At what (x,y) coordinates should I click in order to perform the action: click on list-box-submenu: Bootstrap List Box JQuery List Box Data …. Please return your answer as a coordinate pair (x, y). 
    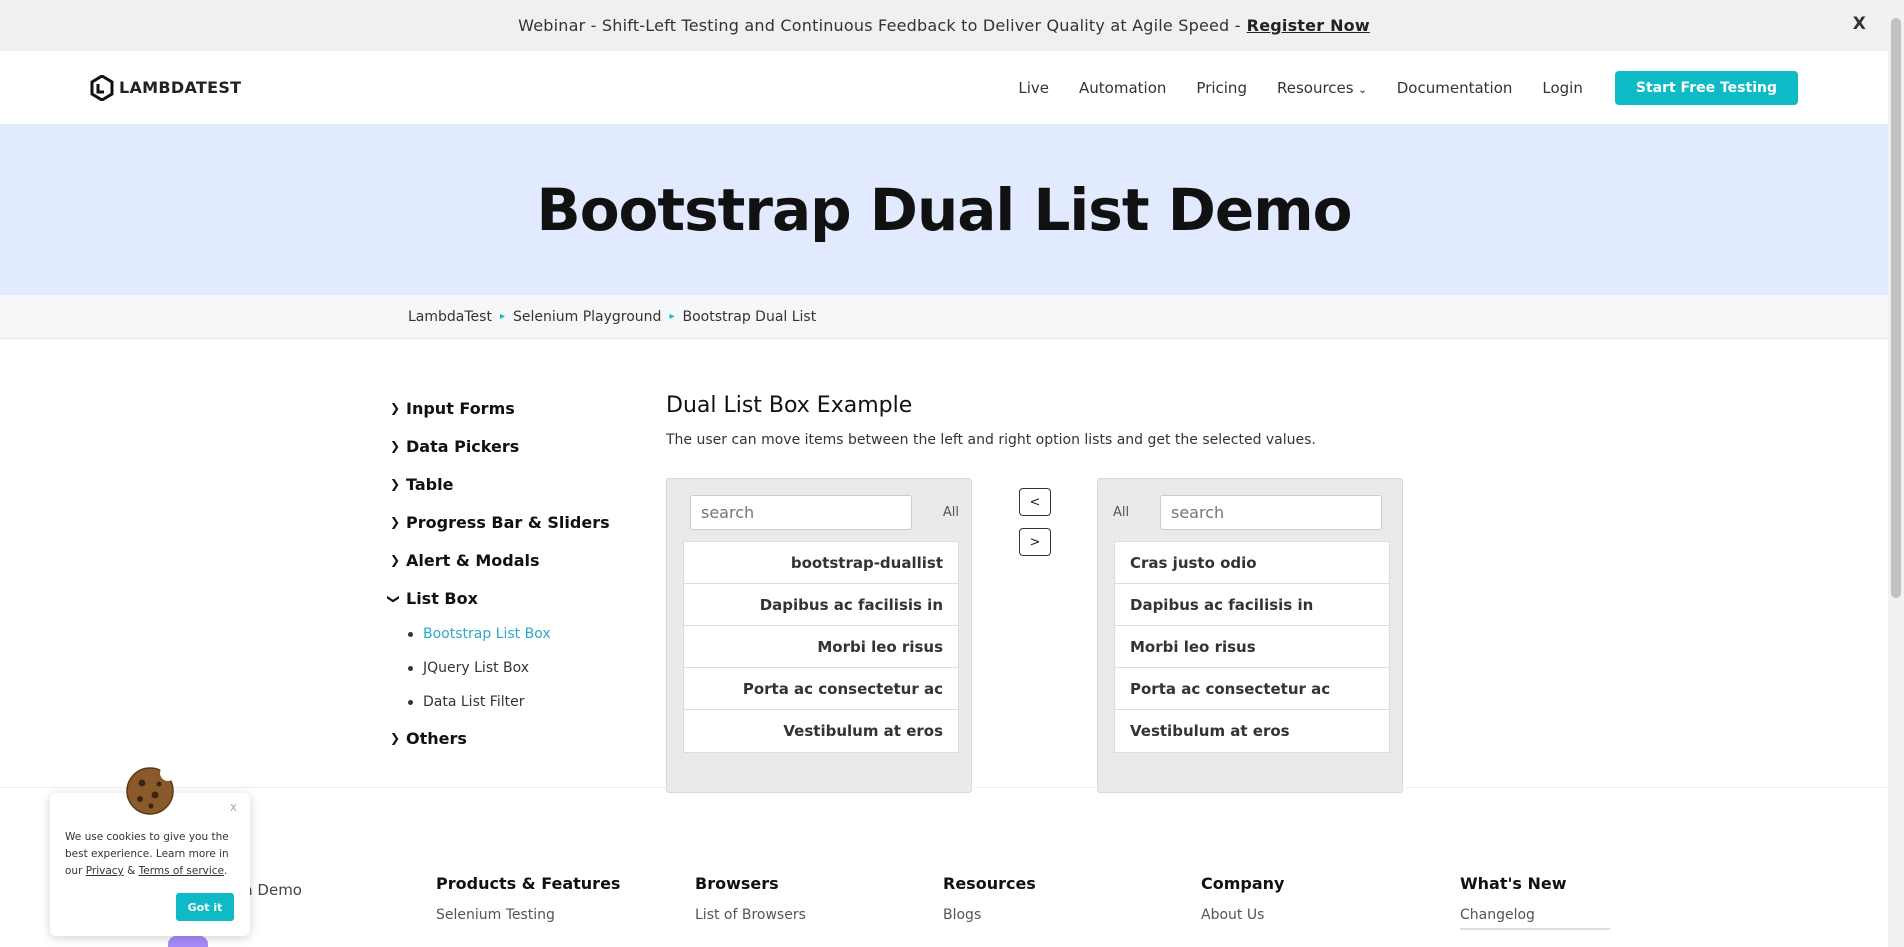
    Looking at the image, I should click on (514, 668).